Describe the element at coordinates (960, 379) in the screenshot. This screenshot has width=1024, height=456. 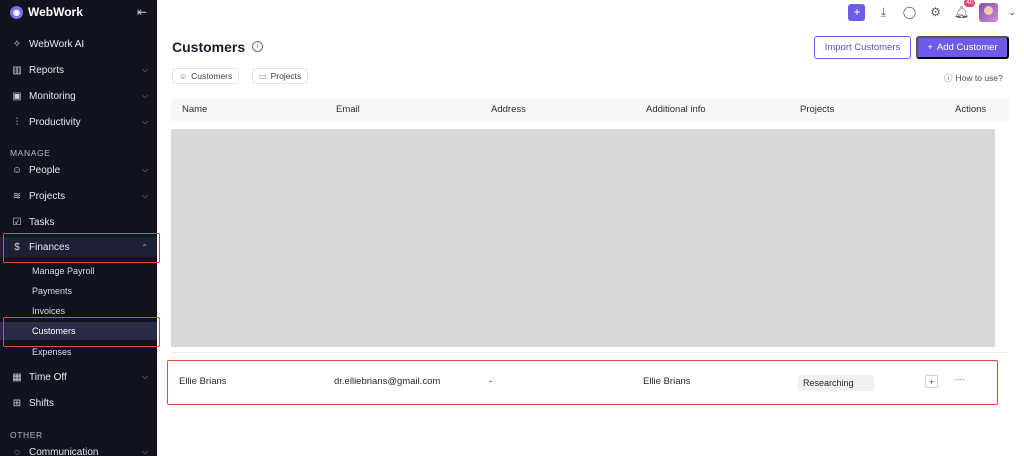
I see `more-actions-button: ···` at that location.